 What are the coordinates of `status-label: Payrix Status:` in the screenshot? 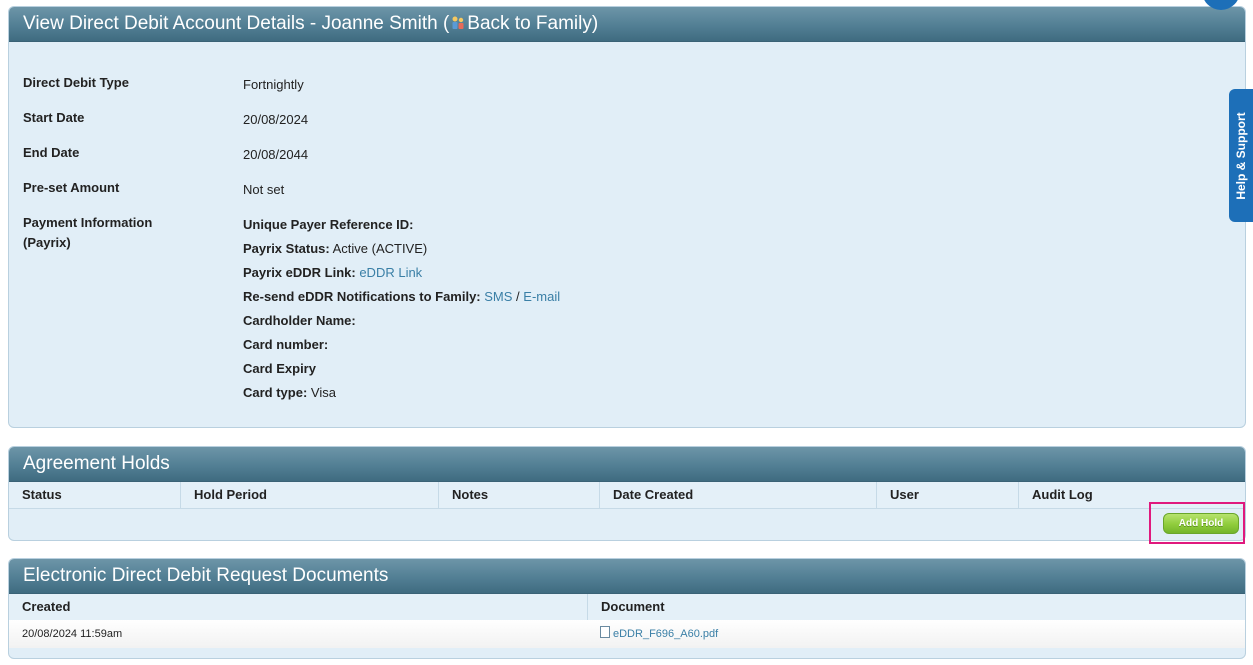 It's located at (286, 248).